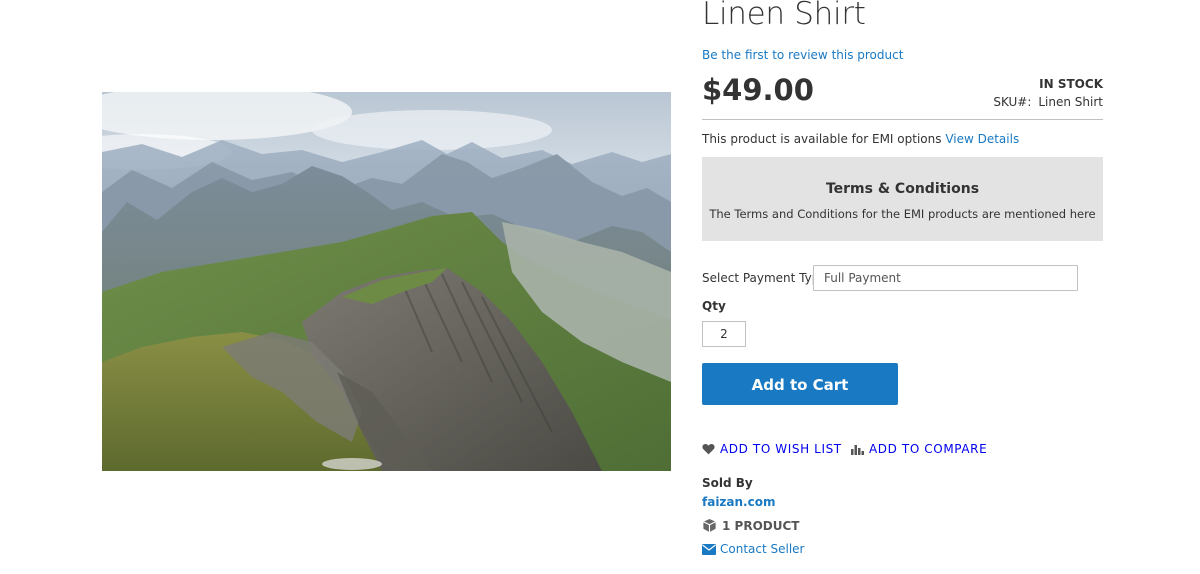 The height and width of the screenshot is (574, 1200). I want to click on payment-type-select: Full Payment, so click(945, 278).